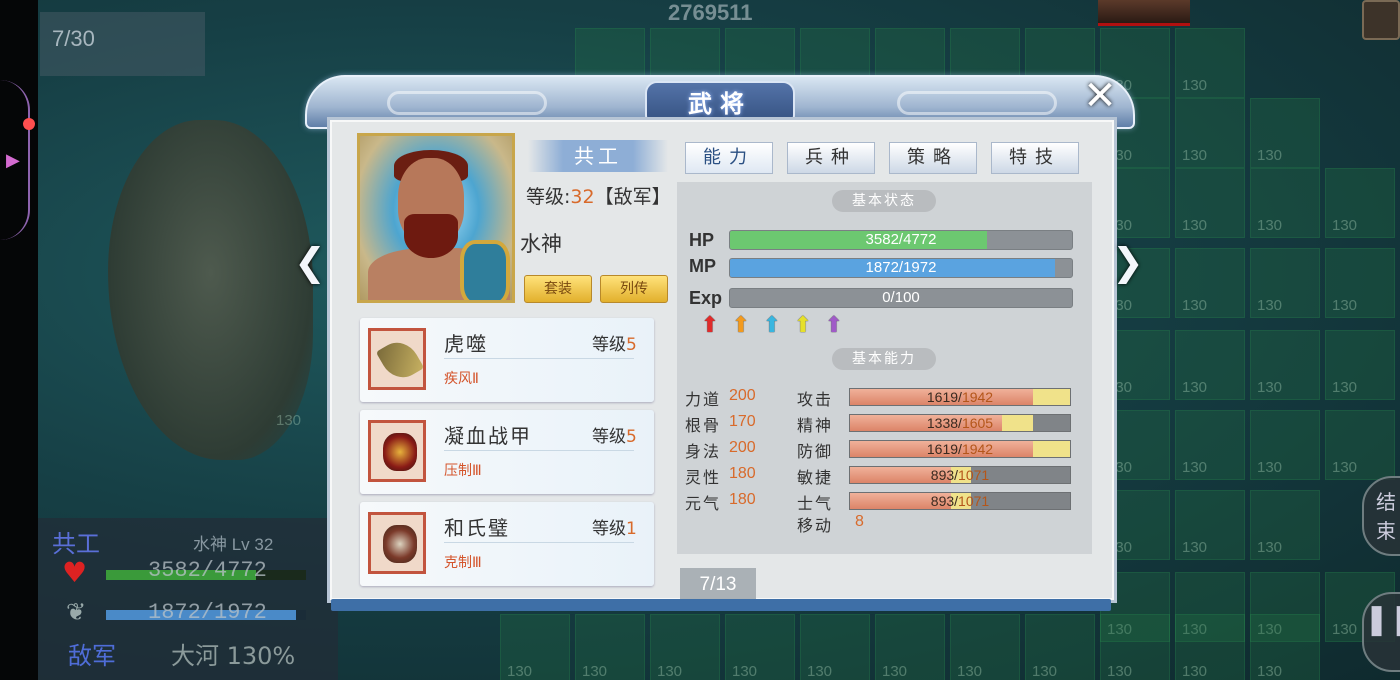 This screenshot has height=680, width=1400. I want to click on base-attr-label: 元气, so click(703, 503).